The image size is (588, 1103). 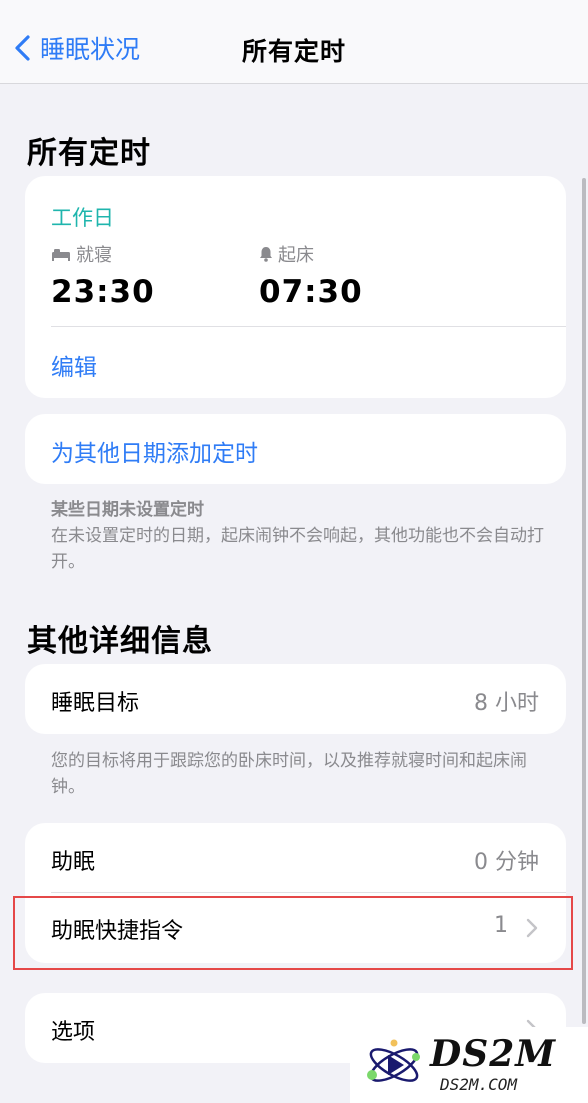 What do you see at coordinates (103, 292) in the screenshot?
I see `bedtime-value: 23:30` at bounding box center [103, 292].